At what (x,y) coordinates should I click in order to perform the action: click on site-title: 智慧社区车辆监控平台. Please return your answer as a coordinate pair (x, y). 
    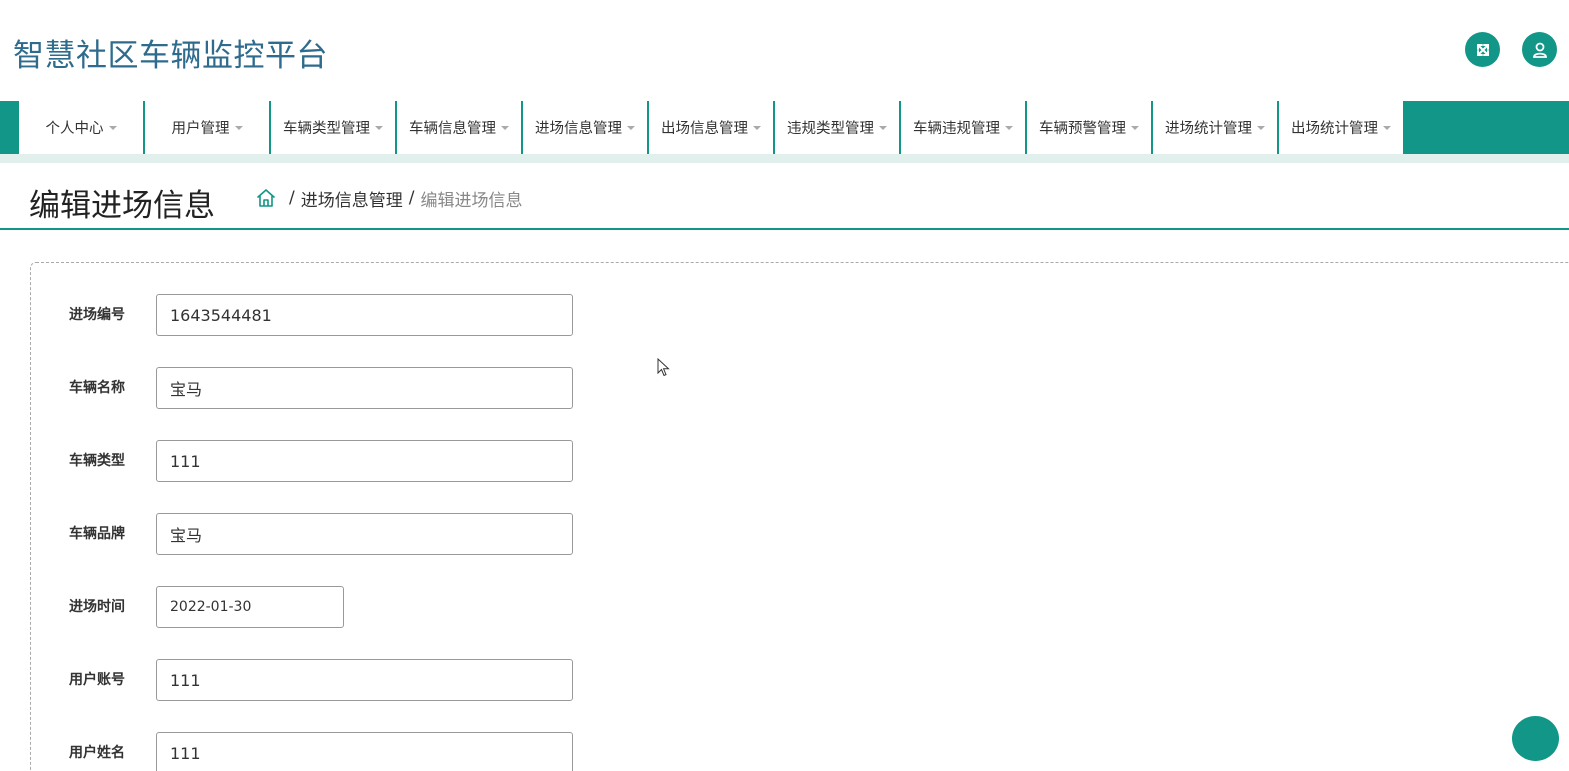
    Looking at the image, I should click on (170, 56).